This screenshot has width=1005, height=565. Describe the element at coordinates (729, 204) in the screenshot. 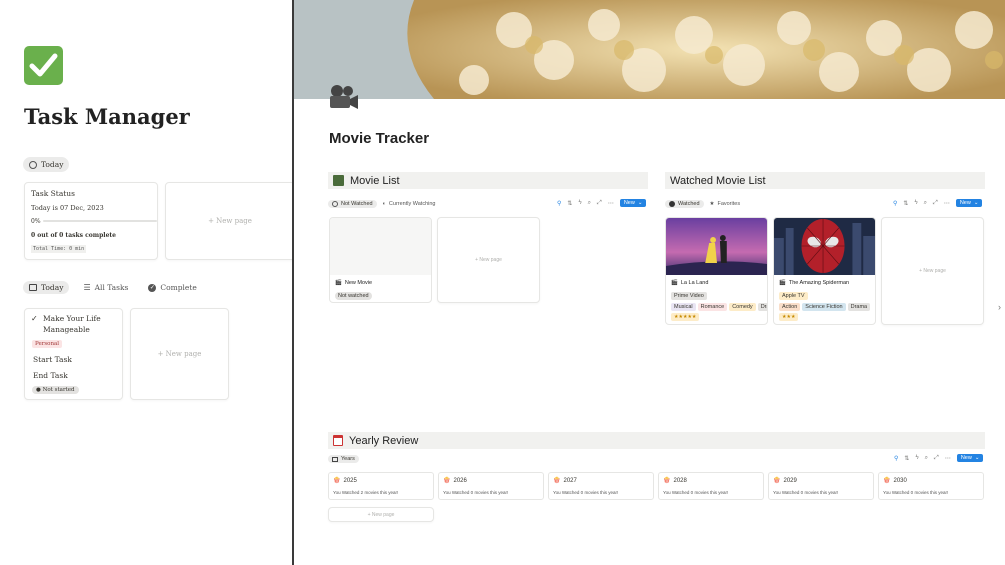

I see `tab-label: Favorites` at that location.